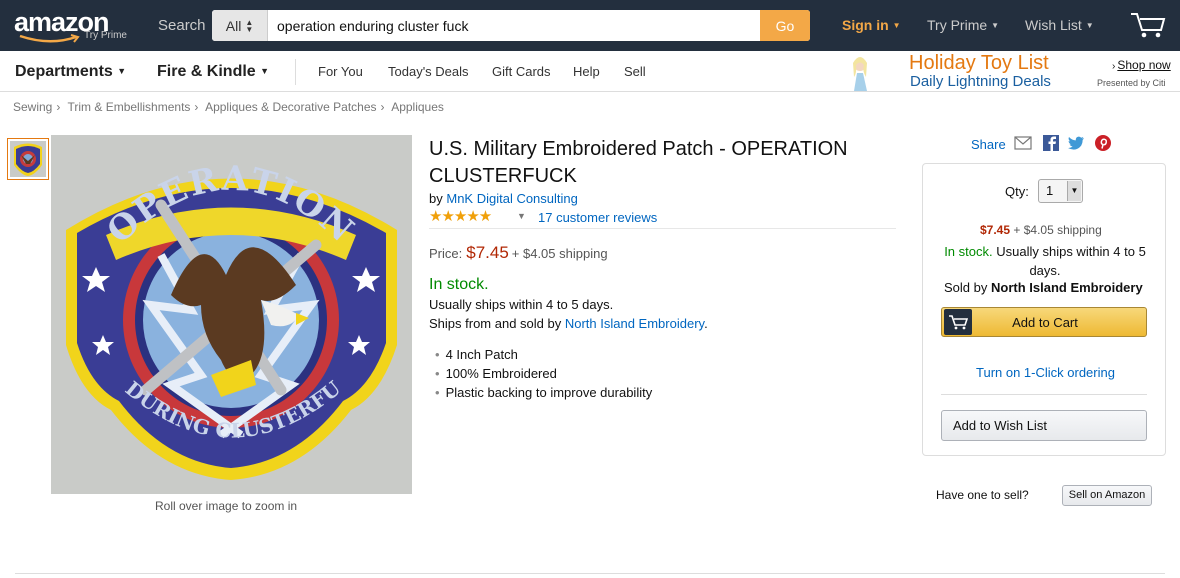 The image size is (1180, 578). Describe the element at coordinates (1076, 143) in the screenshot. I see `twitter-icon` at that location.